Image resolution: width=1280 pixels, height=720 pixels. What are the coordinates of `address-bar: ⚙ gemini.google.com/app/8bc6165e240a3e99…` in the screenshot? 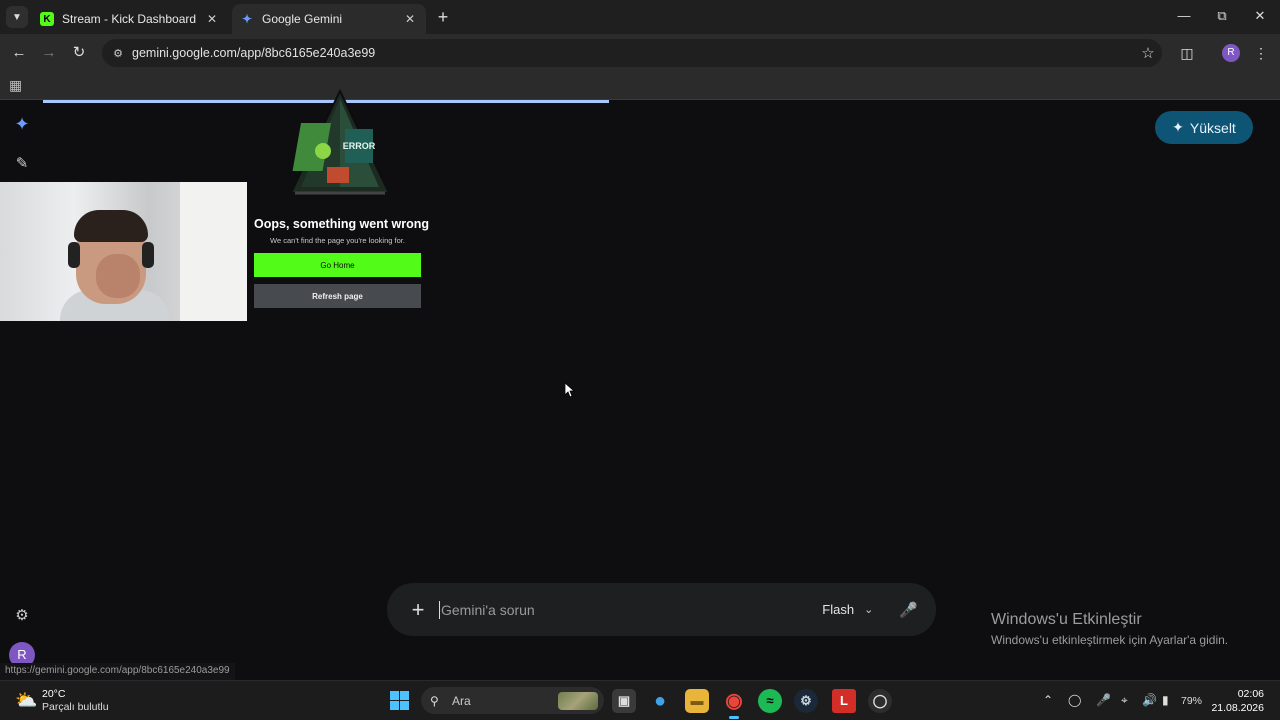 It's located at (632, 53).